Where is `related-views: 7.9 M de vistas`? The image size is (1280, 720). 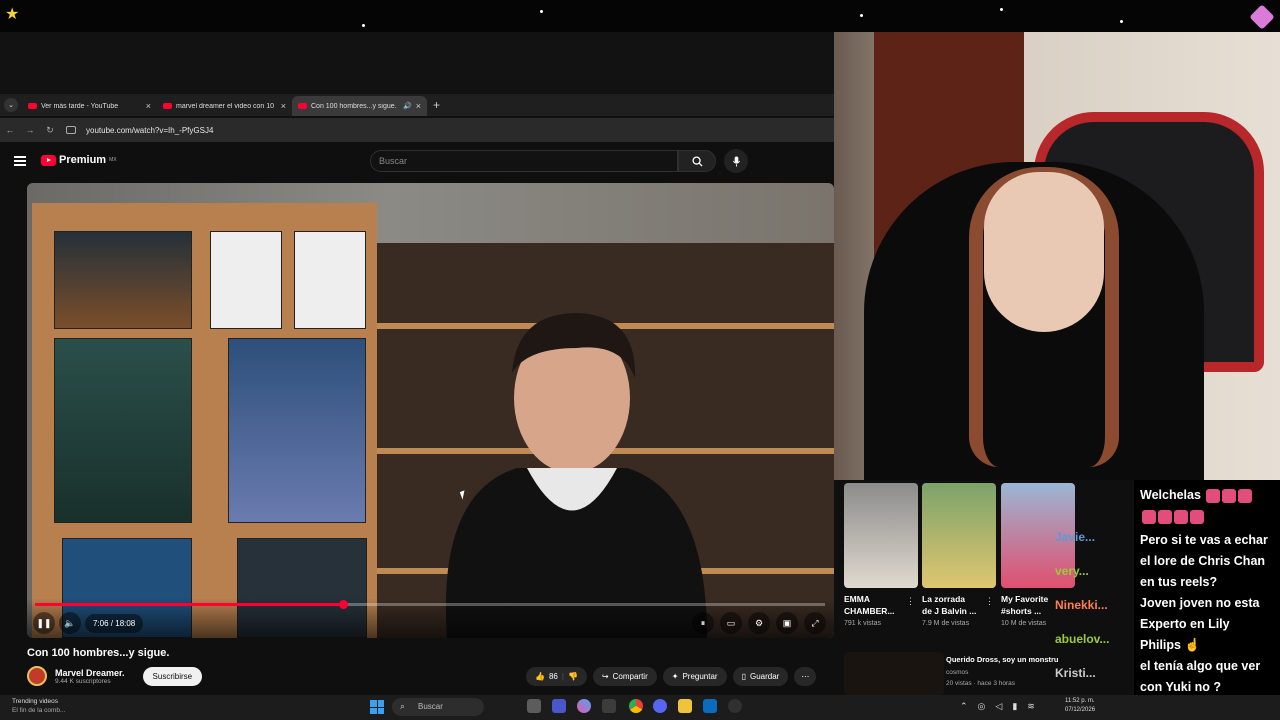
related-views: 7.9 M de vistas is located at coordinates (946, 623).